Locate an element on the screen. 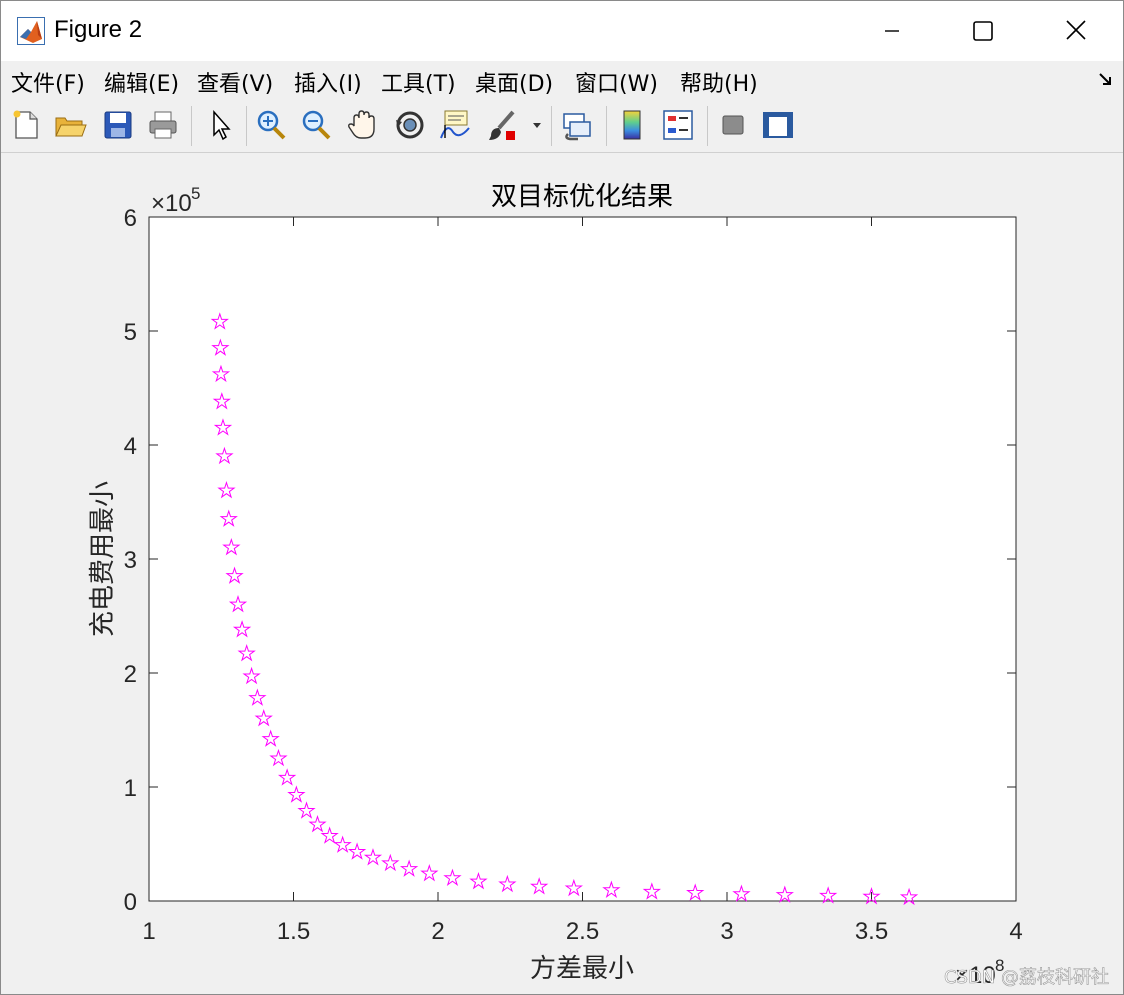 Image resolution: width=1124 pixels, height=995 pixels. hide-plot-tools-button is located at coordinates (733, 125).